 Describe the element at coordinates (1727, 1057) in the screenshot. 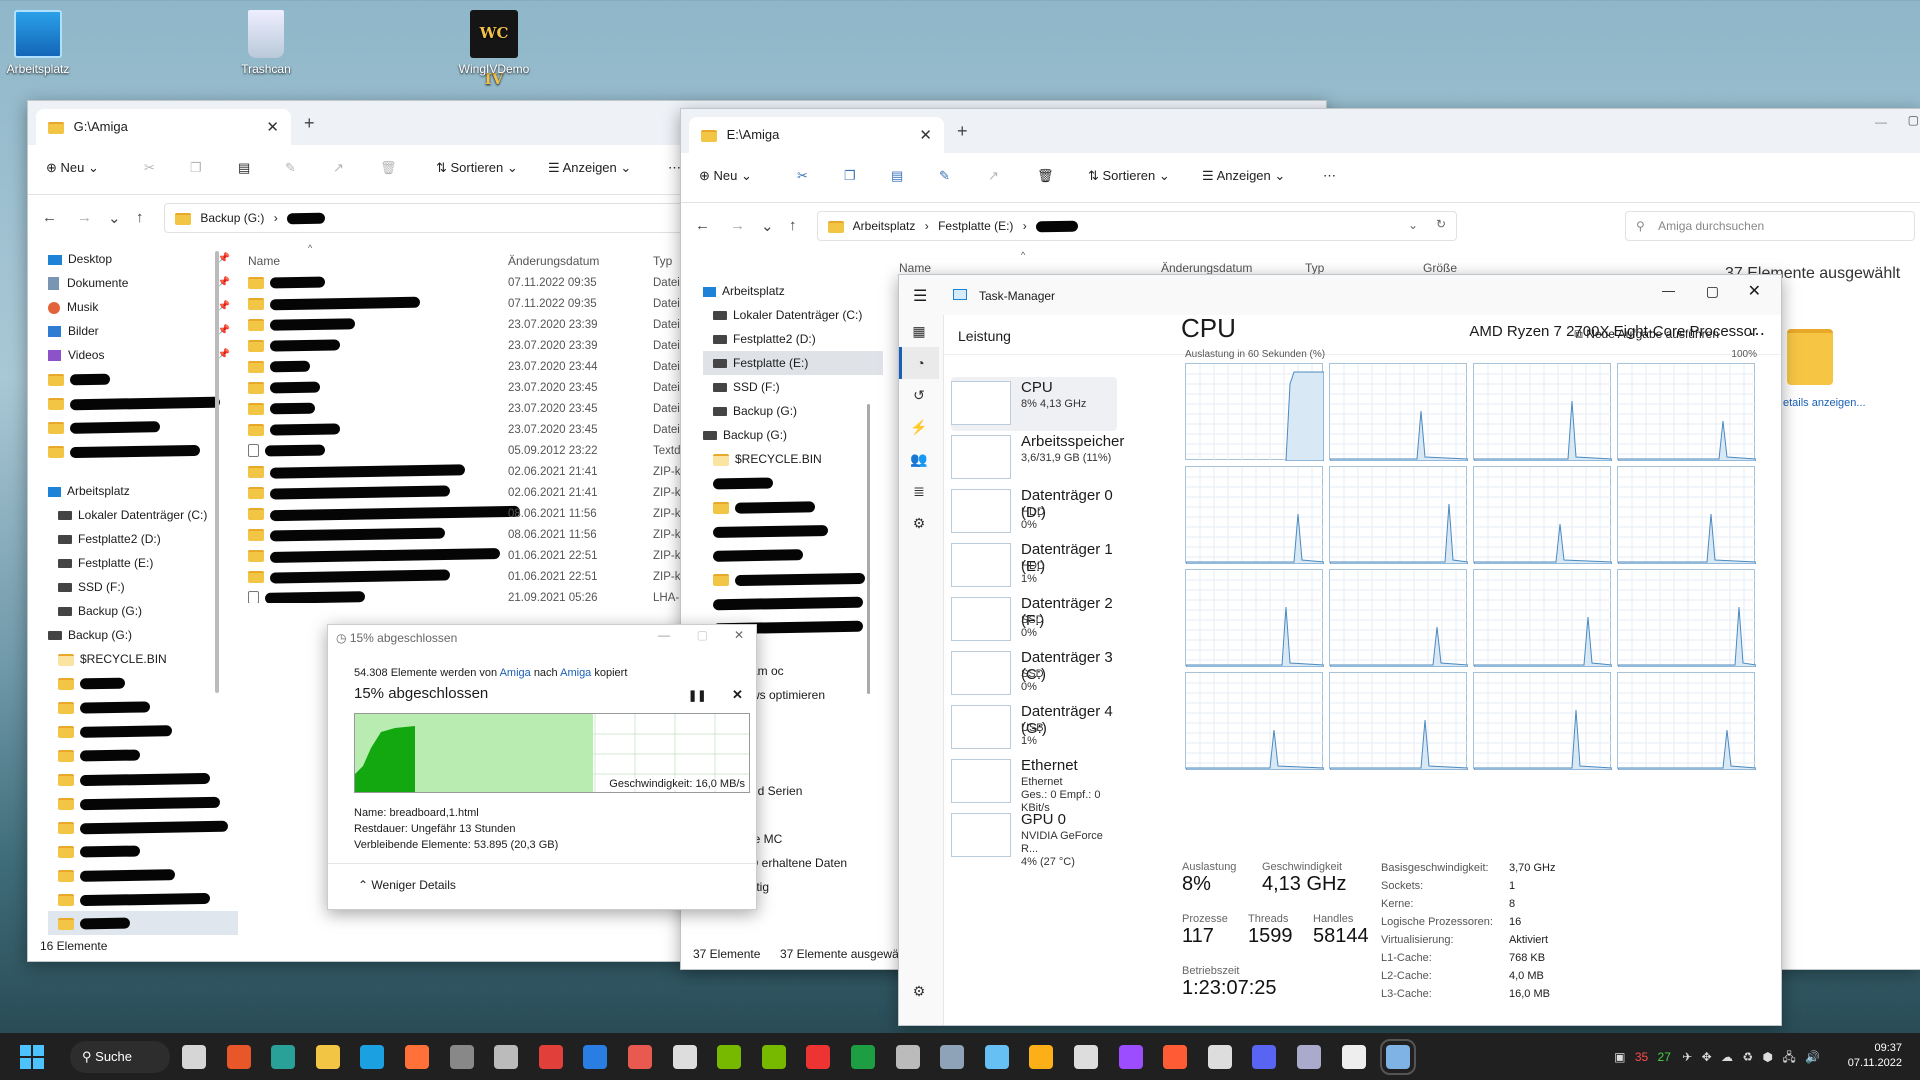

I see `cloud-icon: ☁` at that location.